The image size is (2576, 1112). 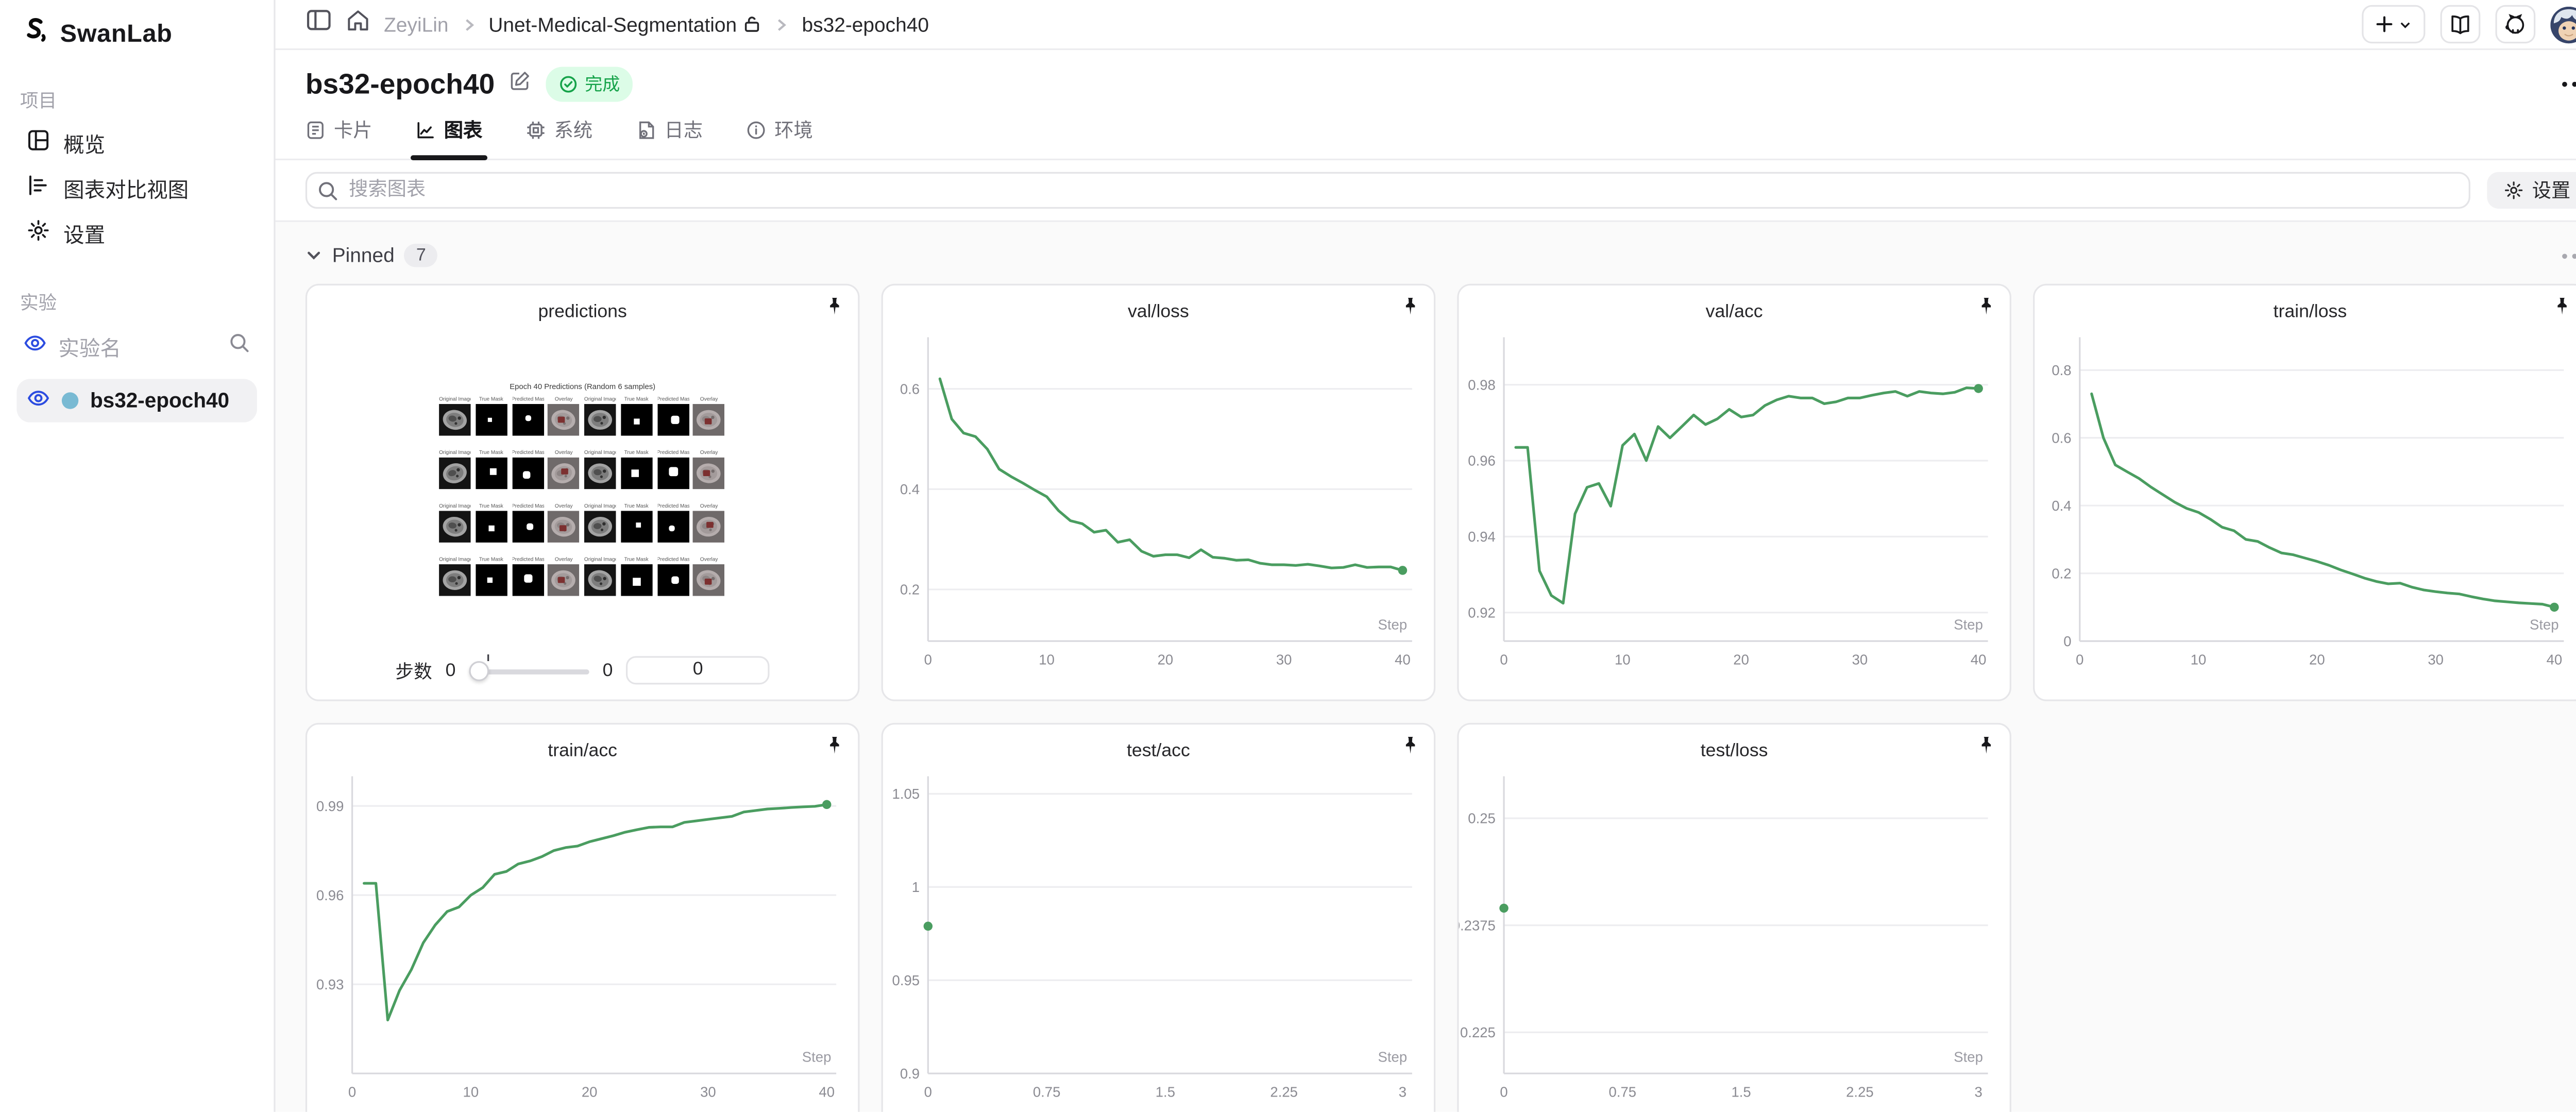 I want to click on svg-text: 0.9, so click(x=910, y=1074).